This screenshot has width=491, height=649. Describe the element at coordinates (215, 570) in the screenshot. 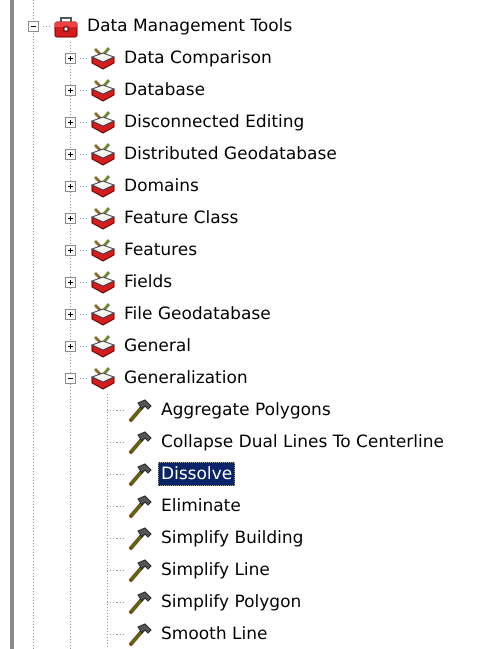

I see `tree-item: Simplify Line` at that location.